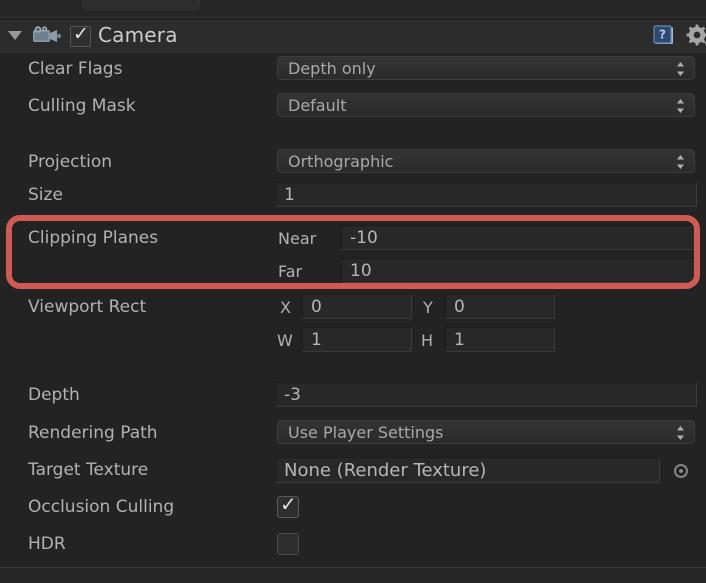  I want to click on size-input: 1, so click(486, 194).